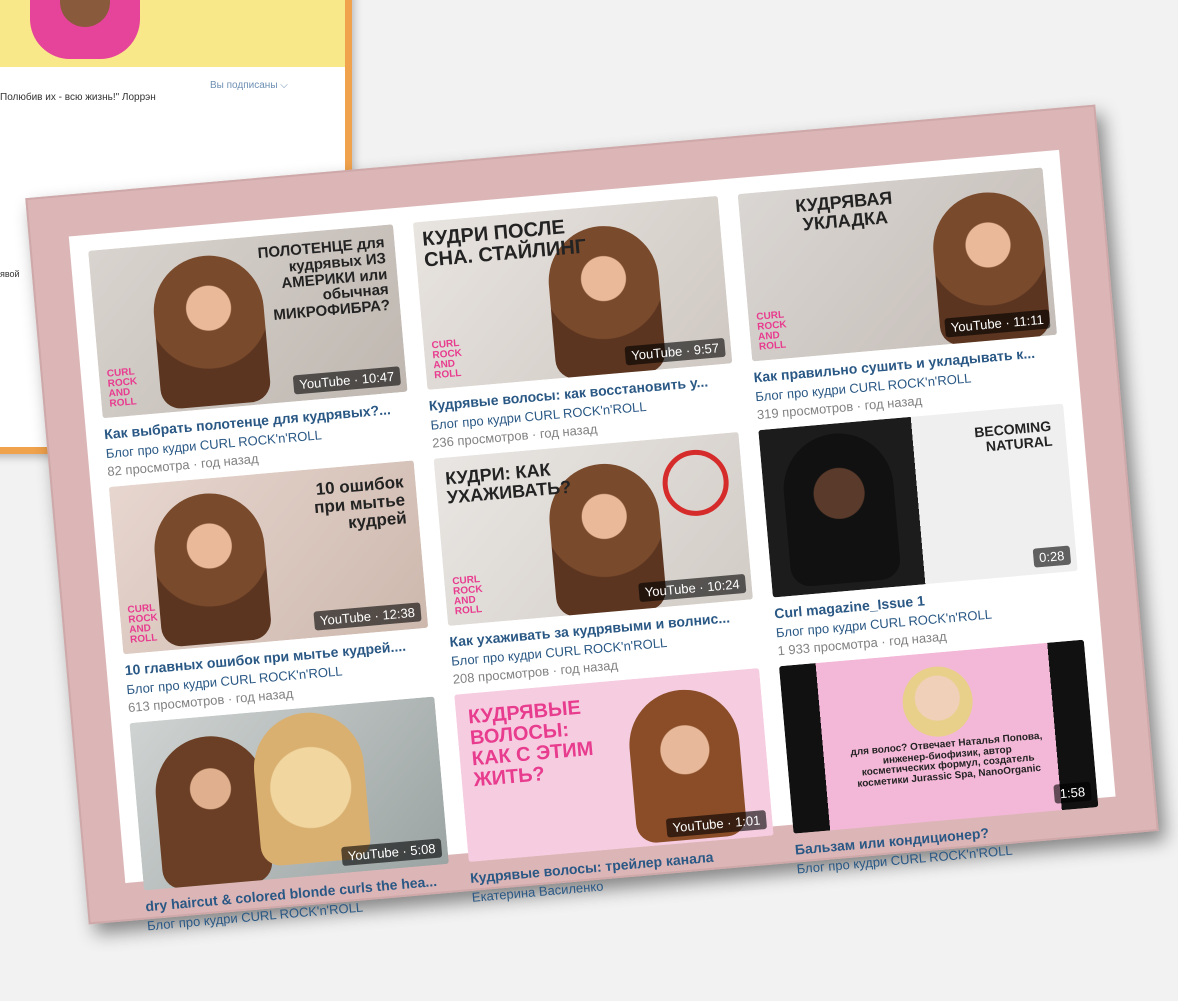 Image resolution: width=1178 pixels, height=1001 pixels. I want to click on background-quote: Полюбив их - всю жизнь!" Лоррэн, so click(78, 97).